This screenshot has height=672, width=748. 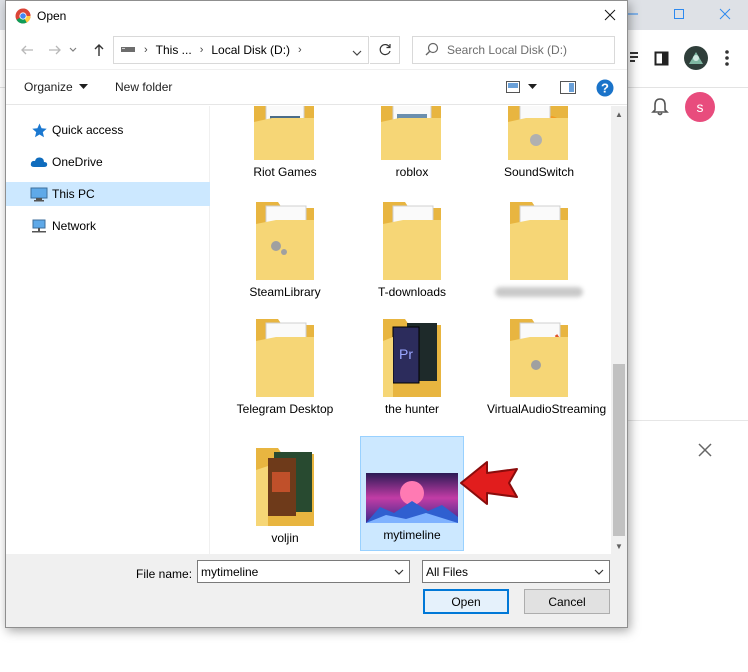 What do you see at coordinates (285, 409) in the screenshot?
I see `file-label: Telegram Desktop` at bounding box center [285, 409].